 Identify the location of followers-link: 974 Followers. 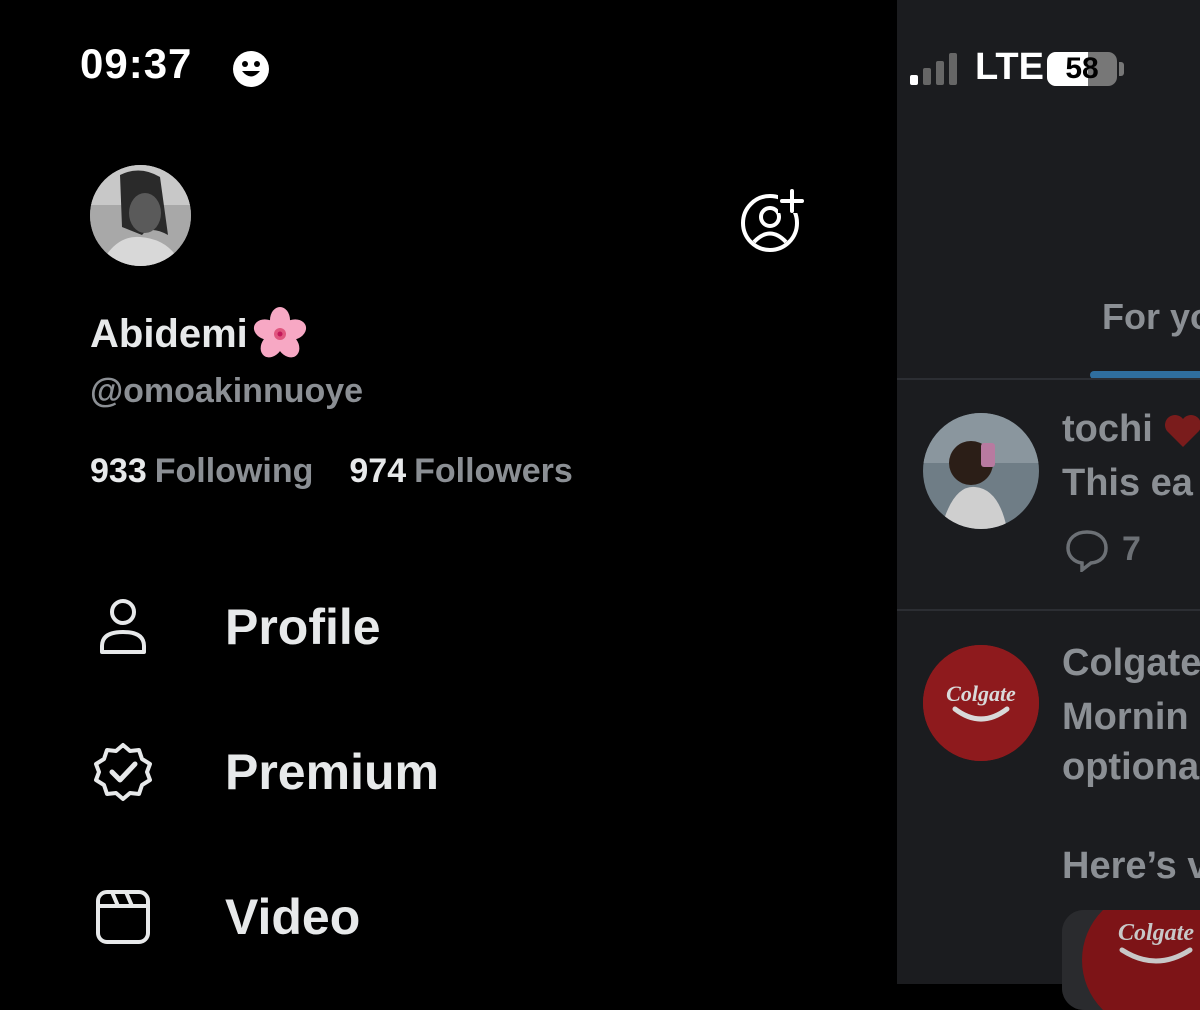
(460, 471).